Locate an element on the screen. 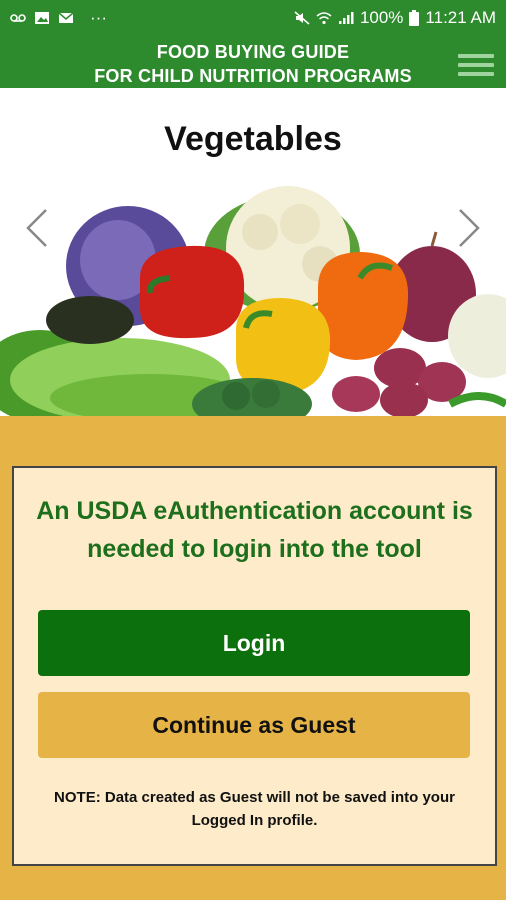 The height and width of the screenshot is (900, 506). signal-icon is located at coordinates (346, 18).